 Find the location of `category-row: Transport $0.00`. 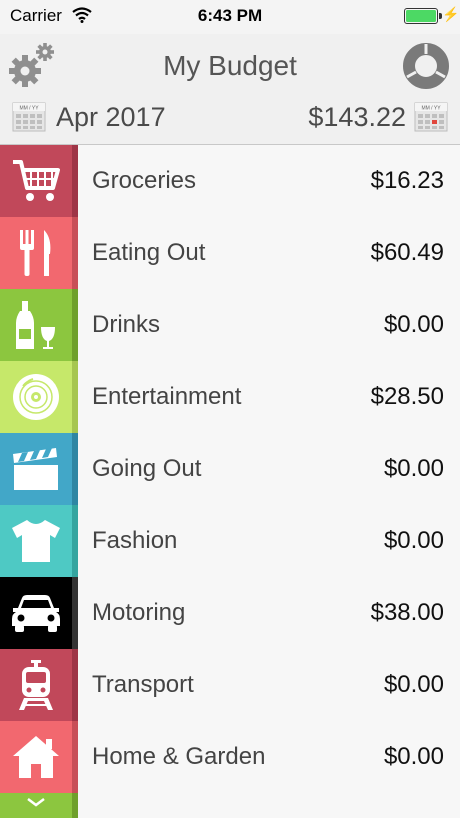

category-row: Transport $0.00 is located at coordinates (230, 685).